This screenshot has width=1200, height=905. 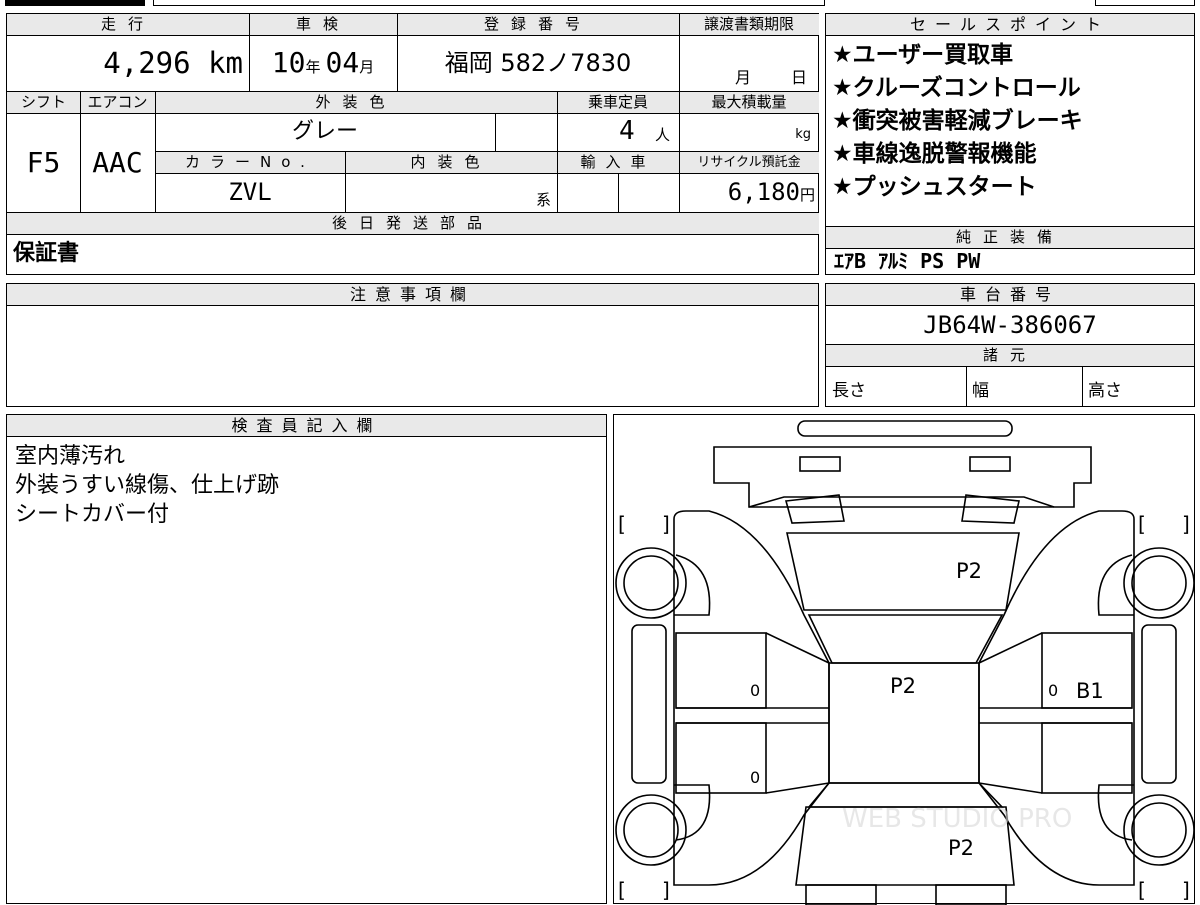 What do you see at coordinates (934, 187) in the screenshot?
I see `sales-point-item: ★プッシュスタート` at bounding box center [934, 187].